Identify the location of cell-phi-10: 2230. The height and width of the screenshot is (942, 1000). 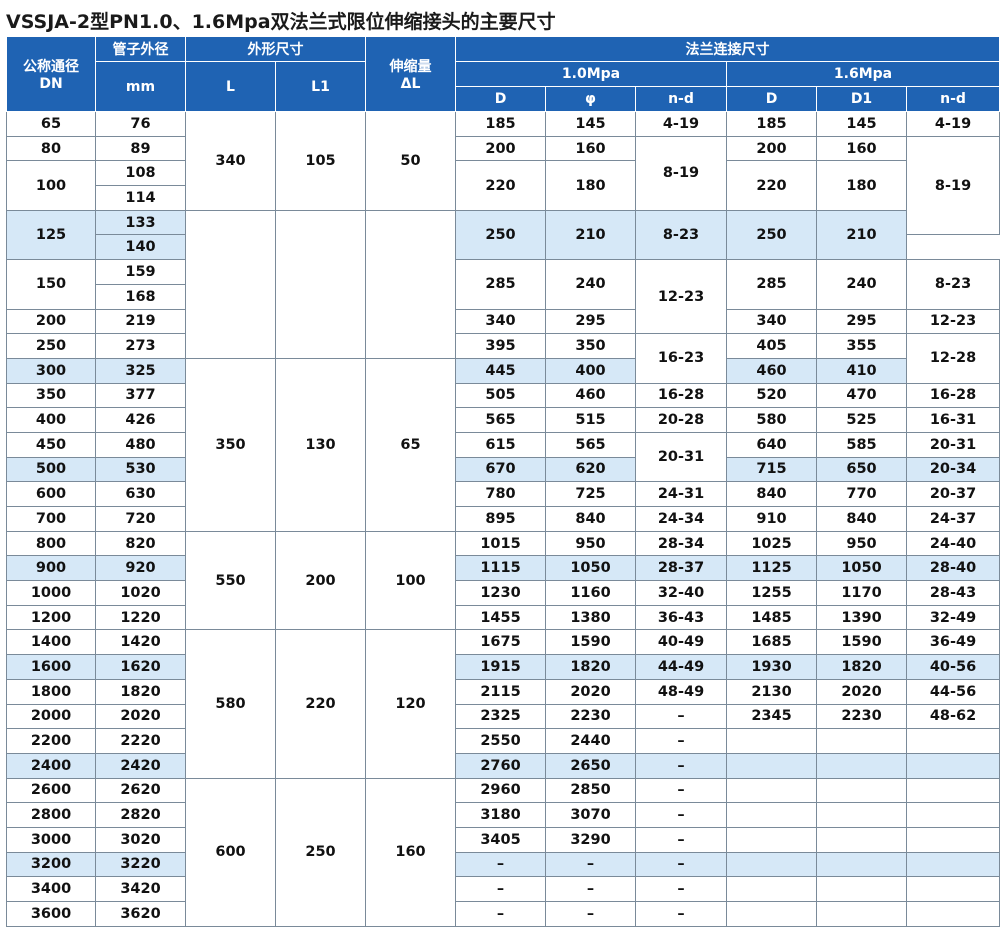
(590, 716).